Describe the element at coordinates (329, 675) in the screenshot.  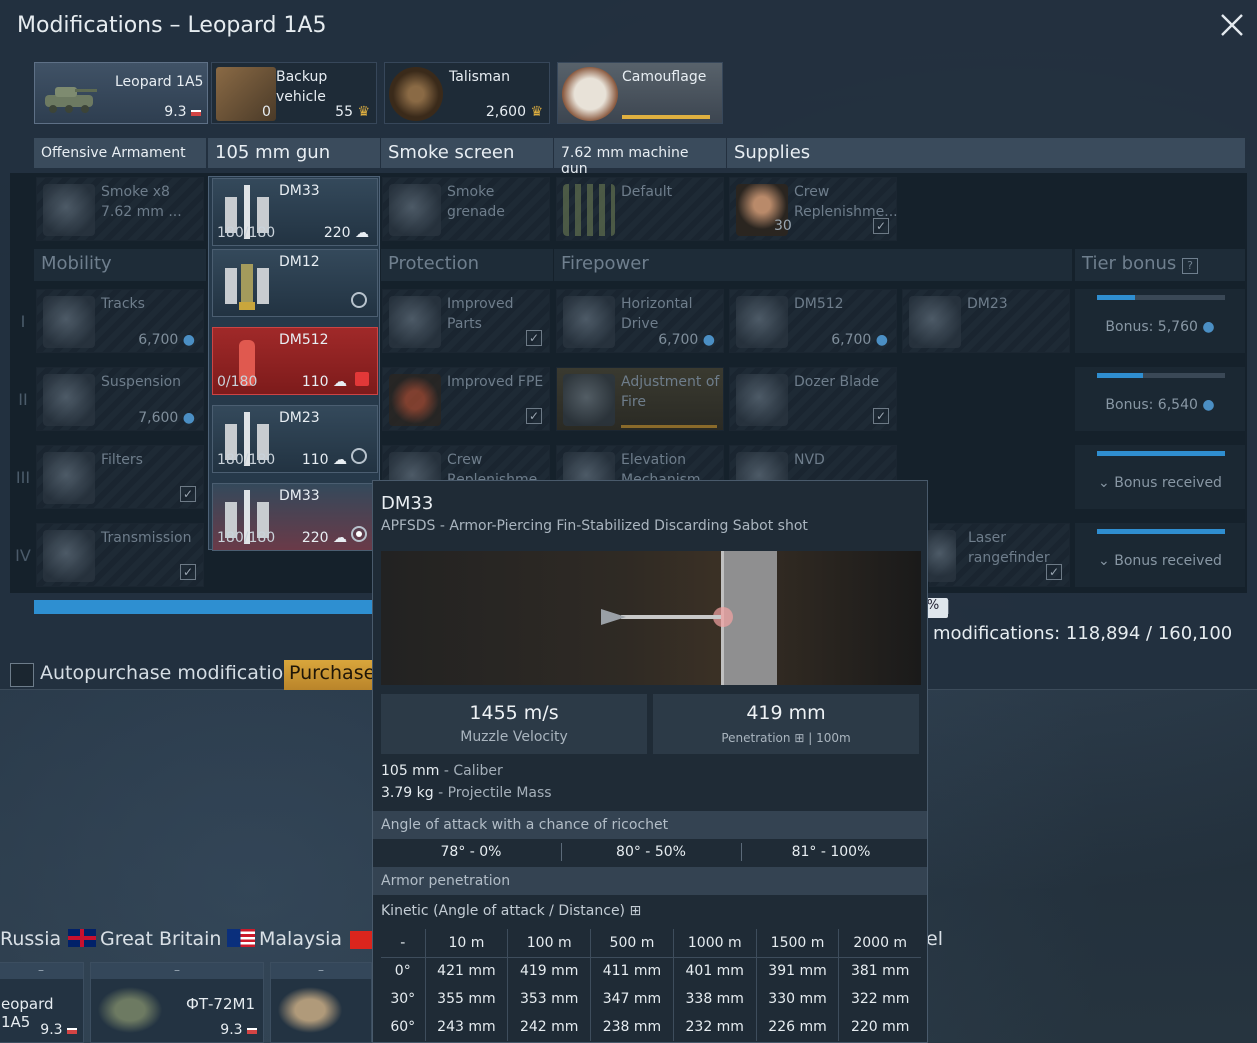
I see `purchase-all-button: Purchase A` at that location.